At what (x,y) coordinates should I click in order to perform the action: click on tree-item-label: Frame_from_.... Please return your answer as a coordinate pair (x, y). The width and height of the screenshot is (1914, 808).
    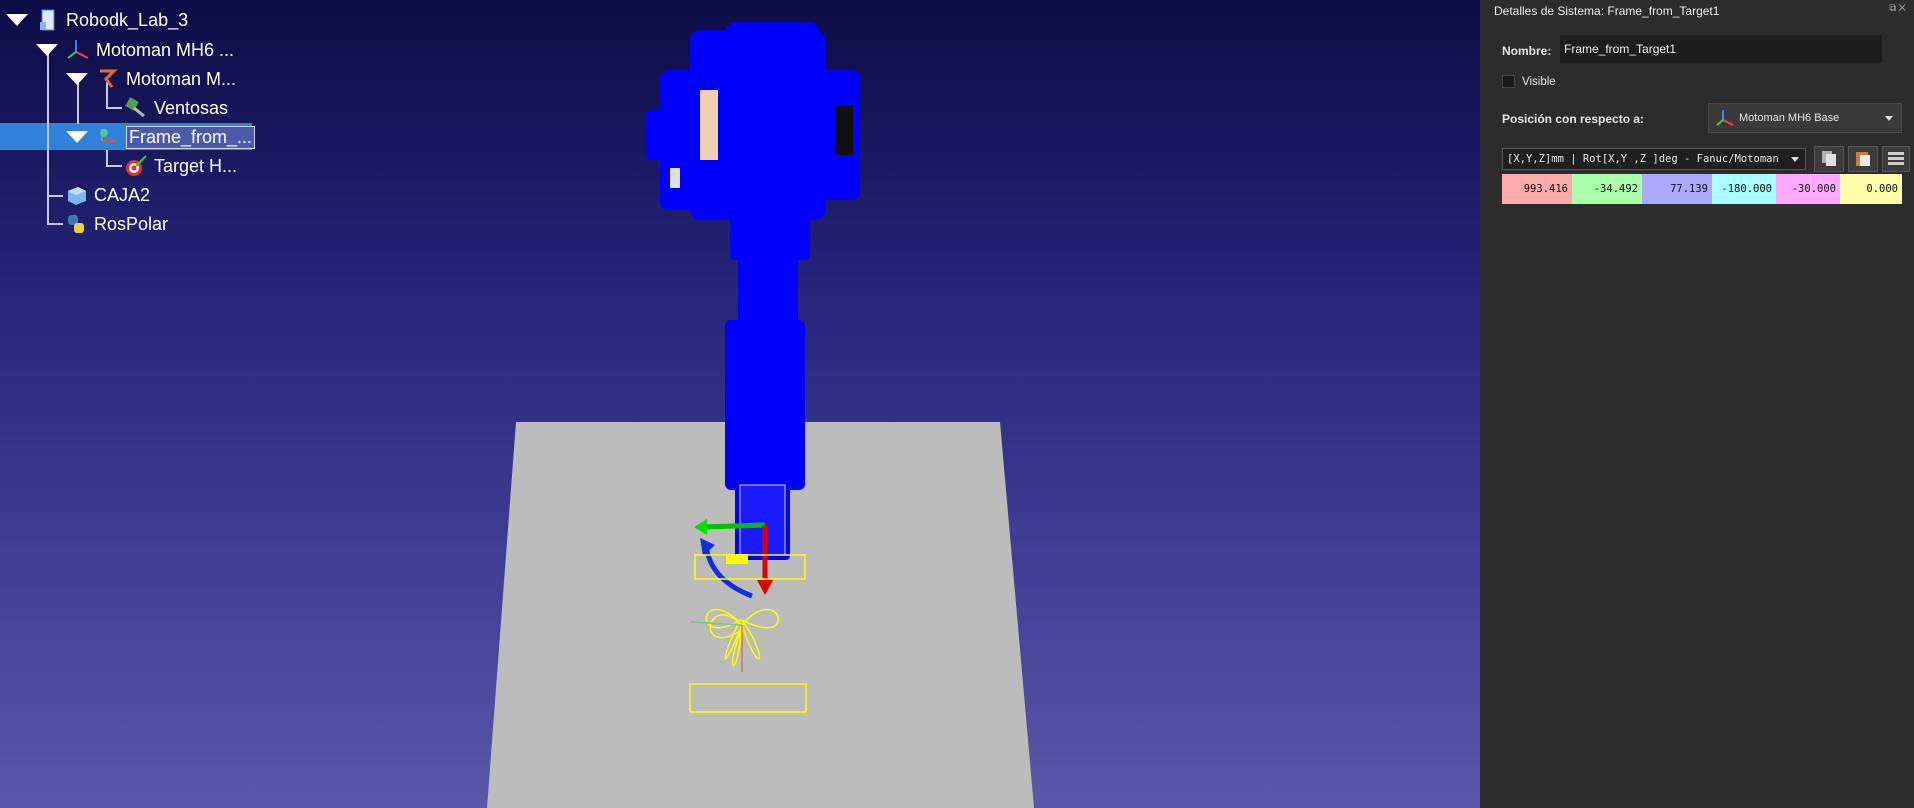
    Looking at the image, I should click on (191, 137).